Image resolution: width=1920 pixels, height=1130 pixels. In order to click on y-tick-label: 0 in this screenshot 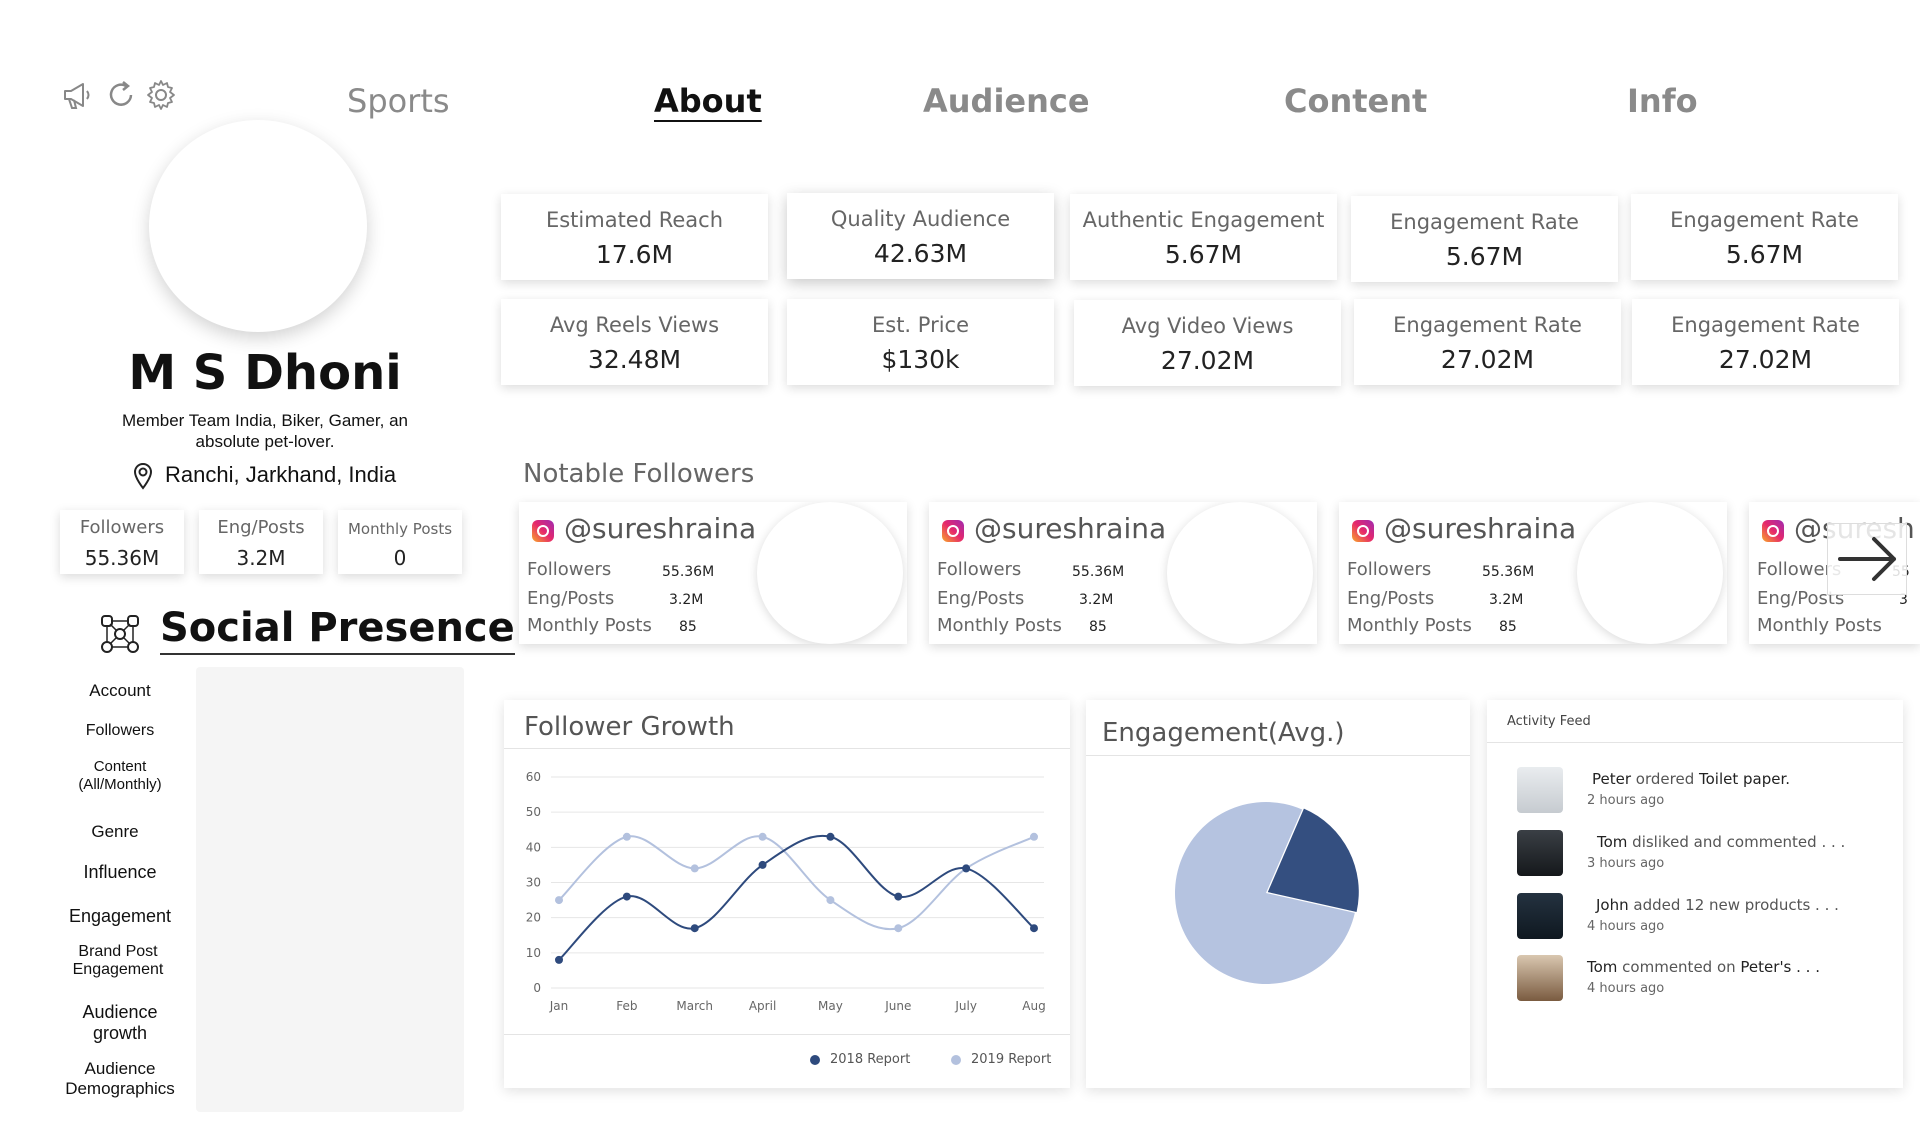, I will do `click(537, 988)`.